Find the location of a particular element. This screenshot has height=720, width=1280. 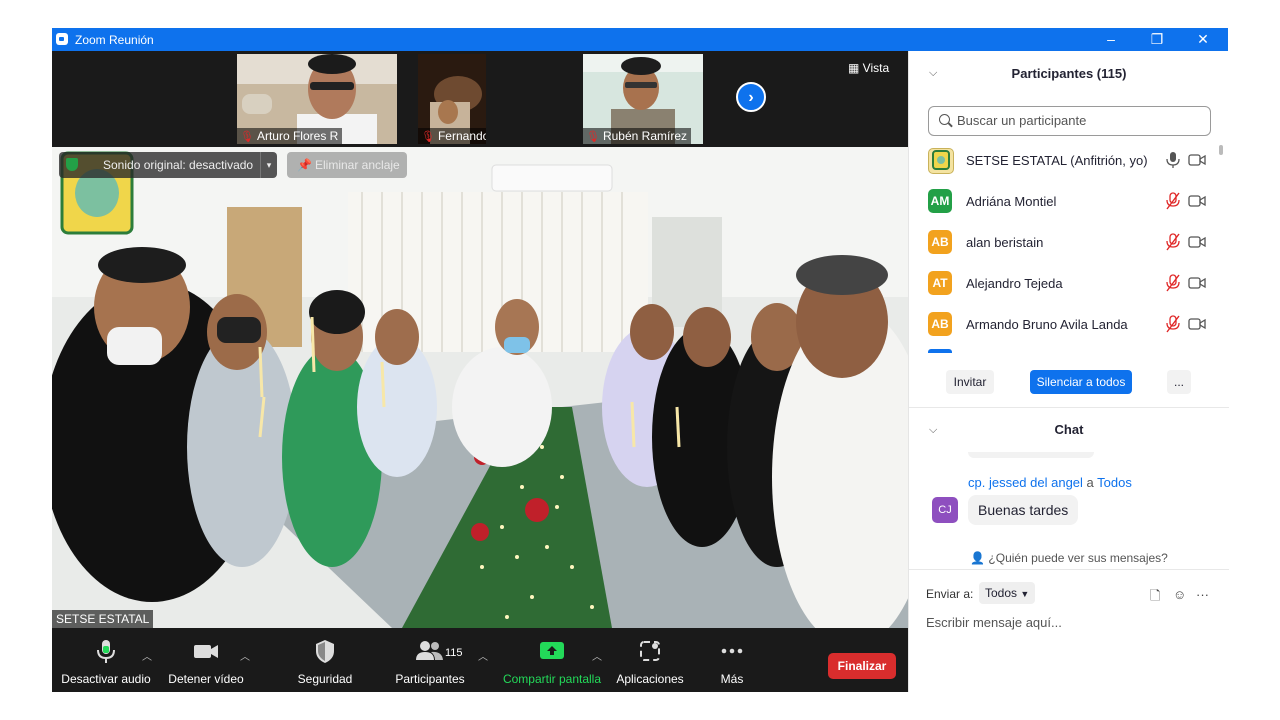

chat-divider is located at coordinates (1069, 569).